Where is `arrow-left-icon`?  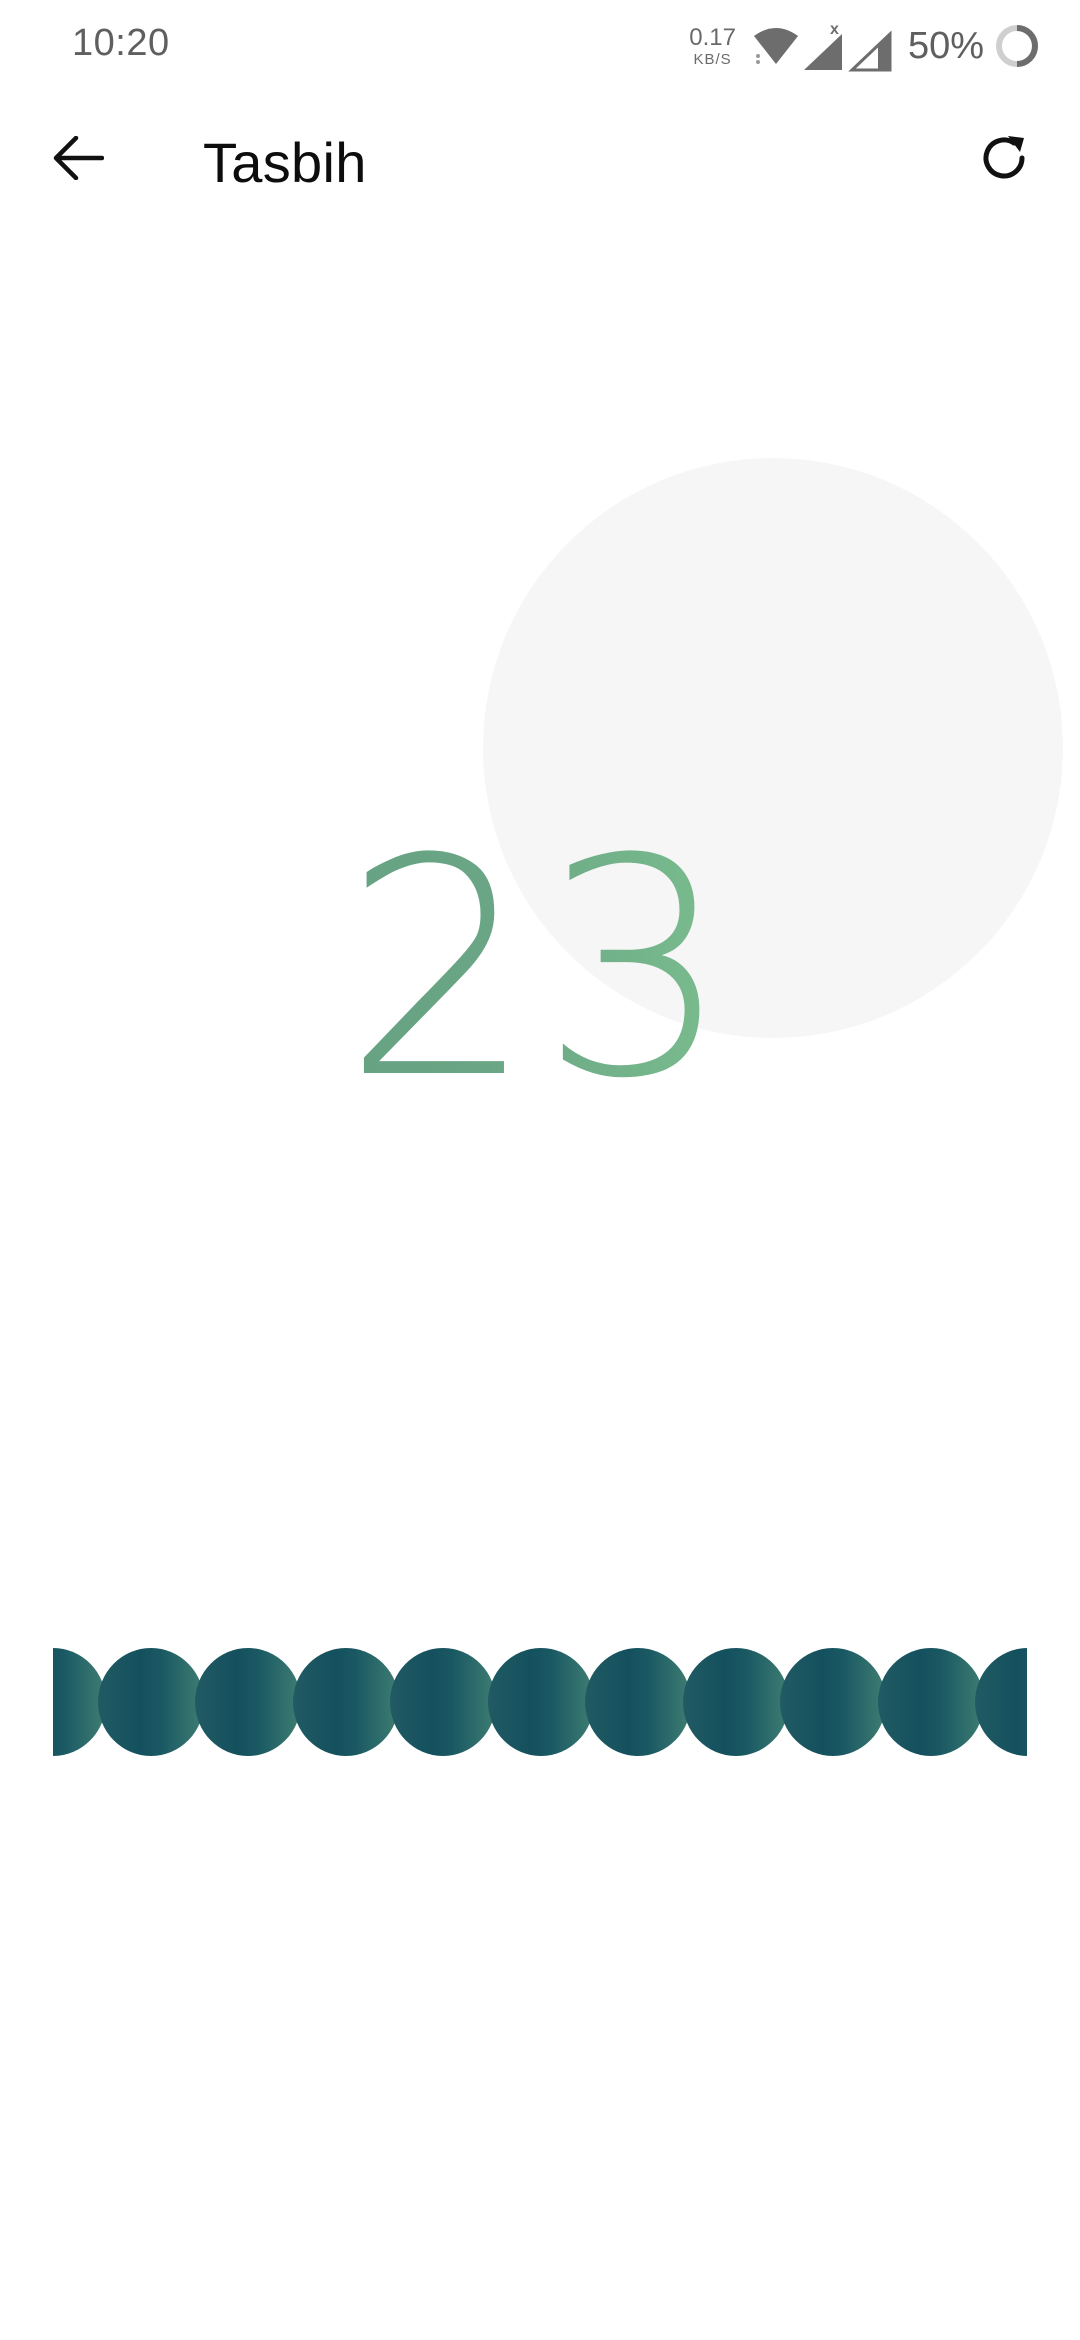 arrow-left-icon is located at coordinates (78, 160).